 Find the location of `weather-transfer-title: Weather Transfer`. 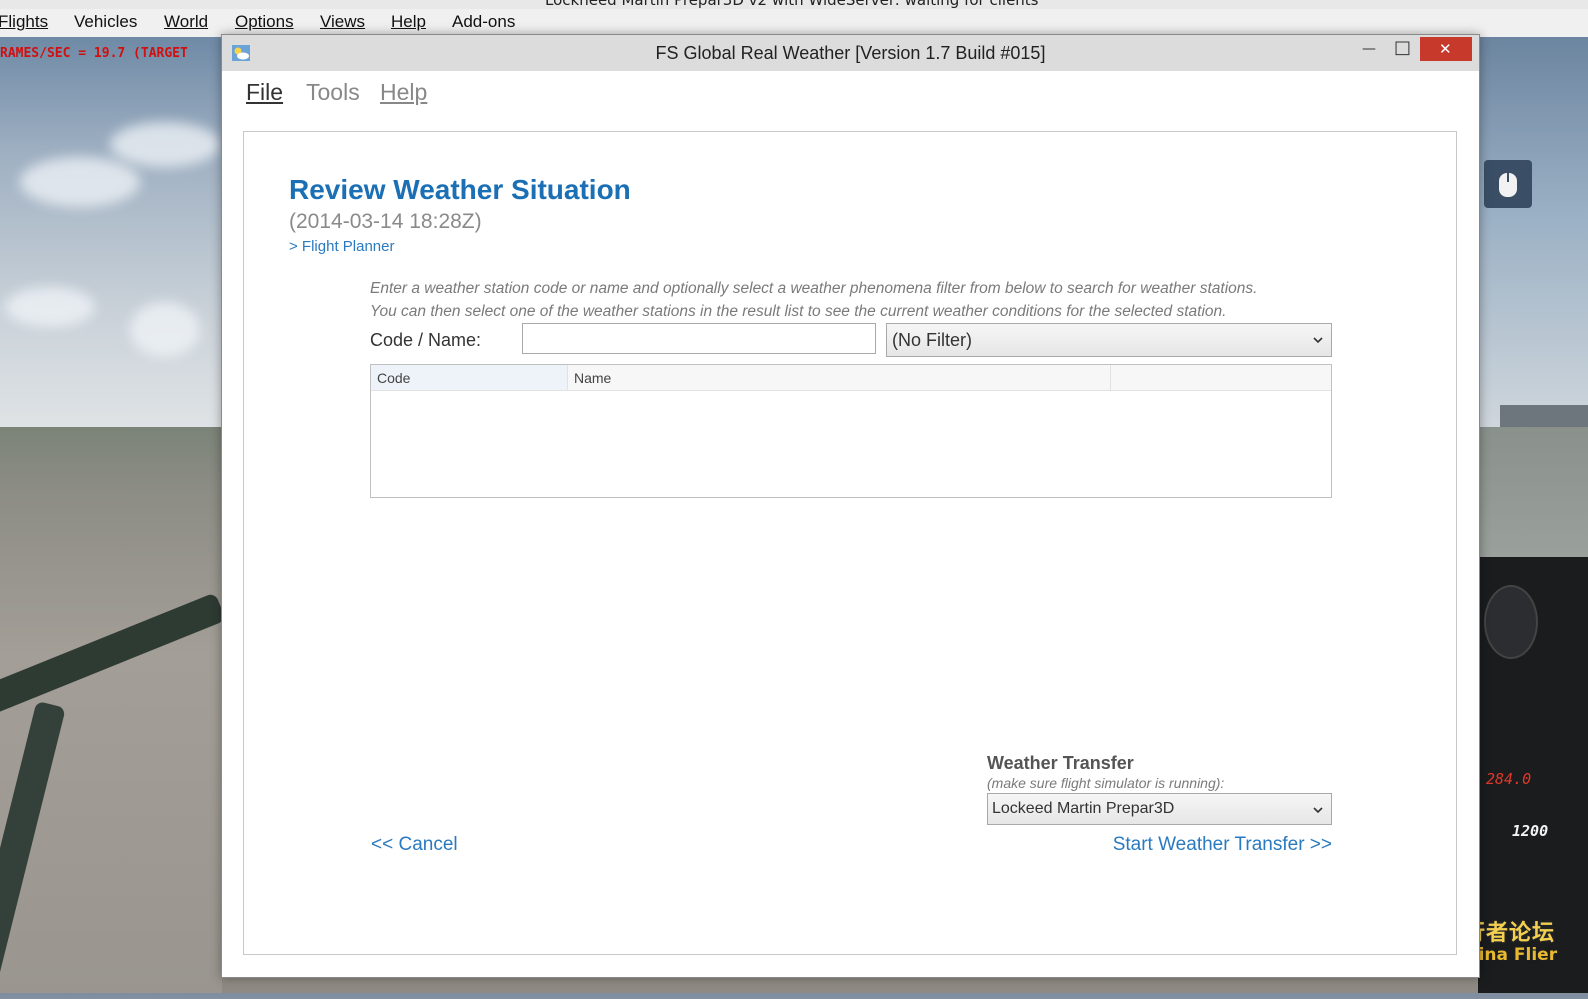

weather-transfer-title: Weather Transfer is located at coordinates (1060, 763).